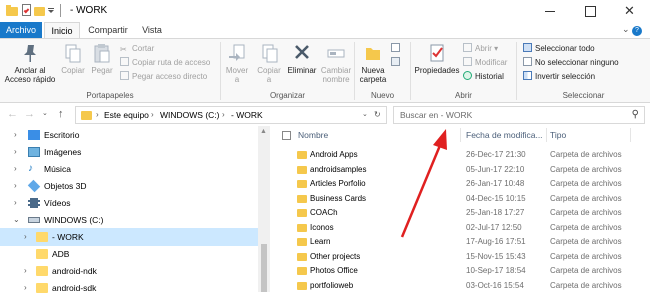  I want to click on arrow-head, so click(440, 139).